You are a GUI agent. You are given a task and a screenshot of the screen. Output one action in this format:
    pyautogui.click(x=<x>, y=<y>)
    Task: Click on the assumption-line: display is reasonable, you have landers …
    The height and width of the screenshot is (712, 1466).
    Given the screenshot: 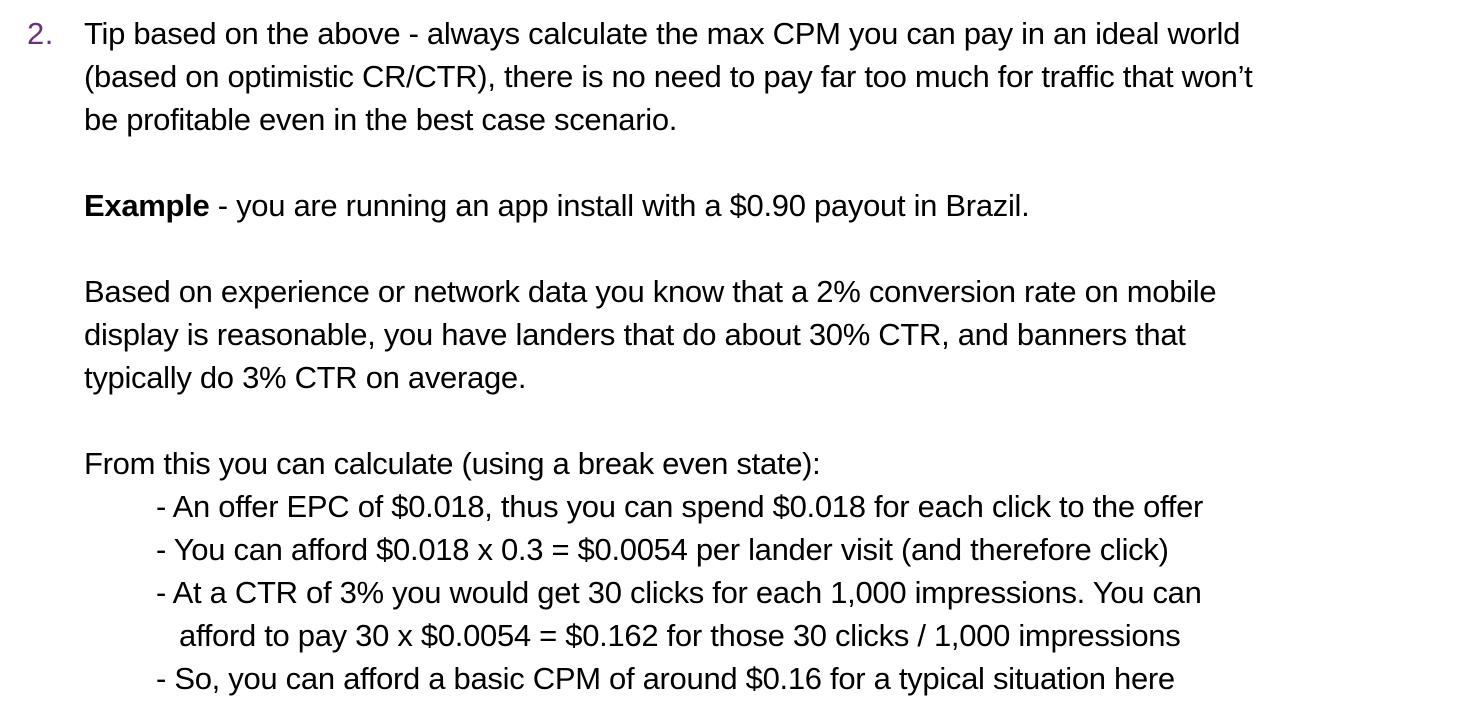 What is the action you would take?
    pyautogui.click(x=635, y=334)
    